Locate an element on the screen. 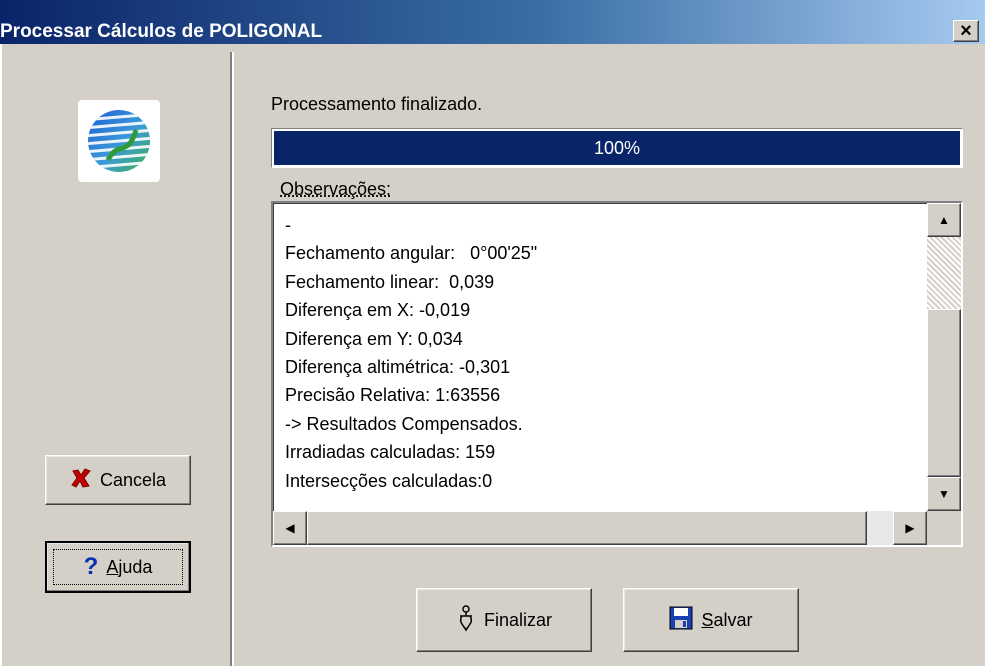 This screenshot has height=666, width=985. save-label: Salvar is located at coordinates (727, 619).